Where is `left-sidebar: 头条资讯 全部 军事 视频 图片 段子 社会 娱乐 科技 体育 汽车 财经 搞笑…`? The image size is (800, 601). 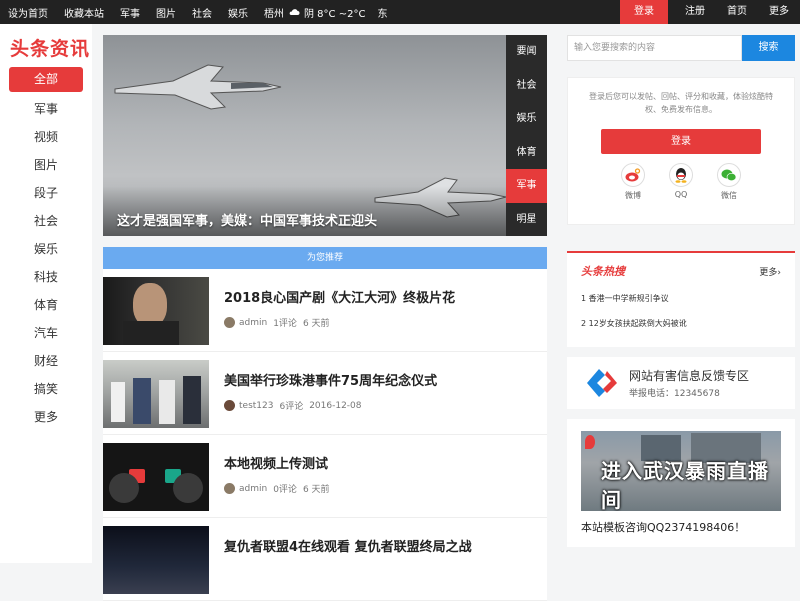
left-sidebar: 头条资讯 全部 军事 视频 图片 段子 社会 娱乐 科技 体育 汽车 财经 搞笑… is located at coordinates (46, 293).